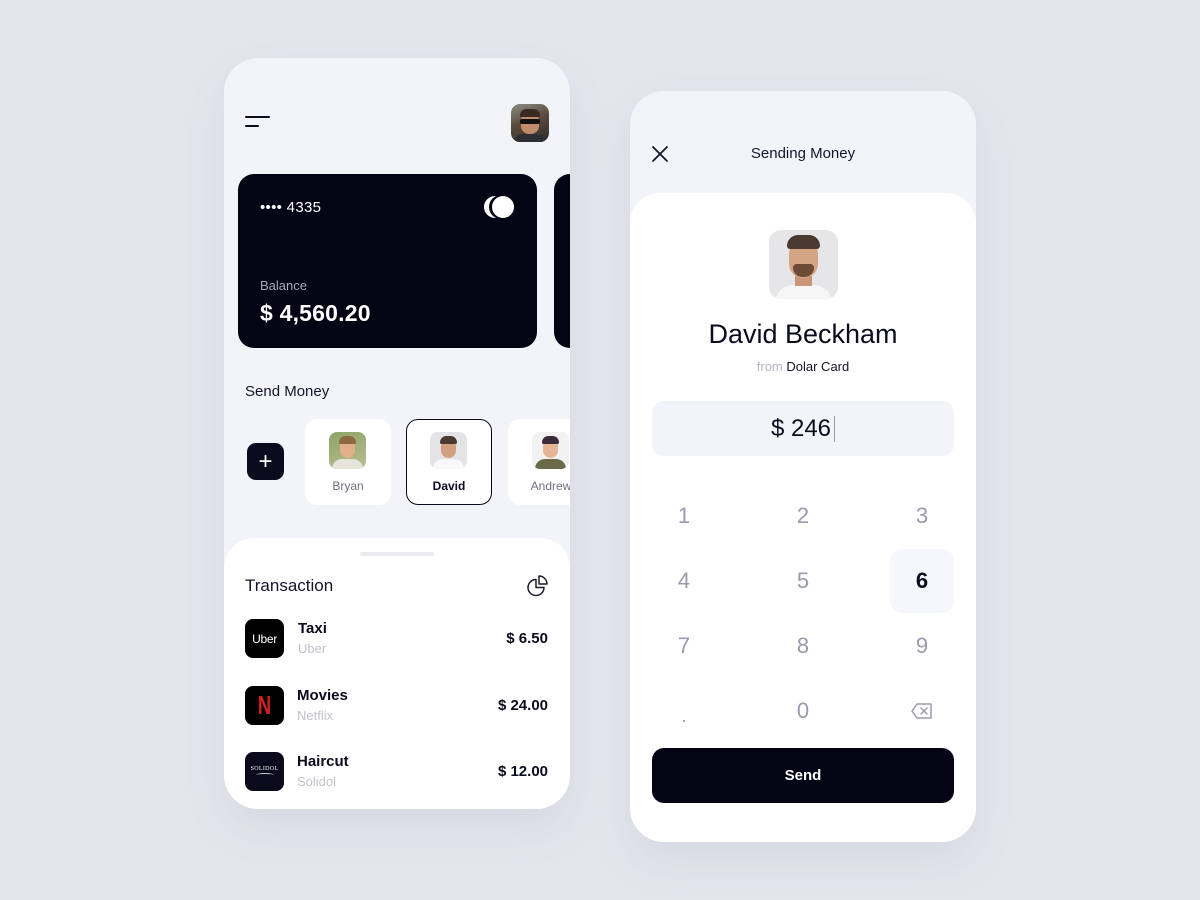  Describe the element at coordinates (562, 261) in the screenshot. I see `next-card-peek` at that location.